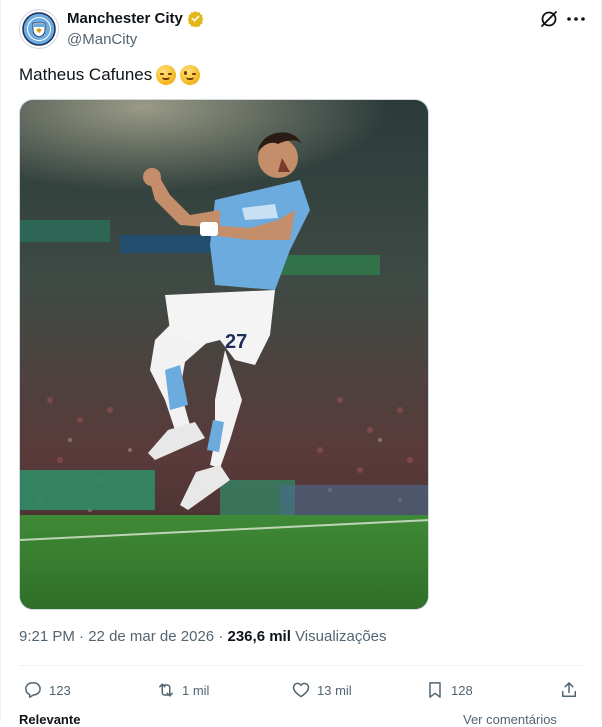  I want to click on tweet-text: Matheus Cafunes, so click(110, 75).